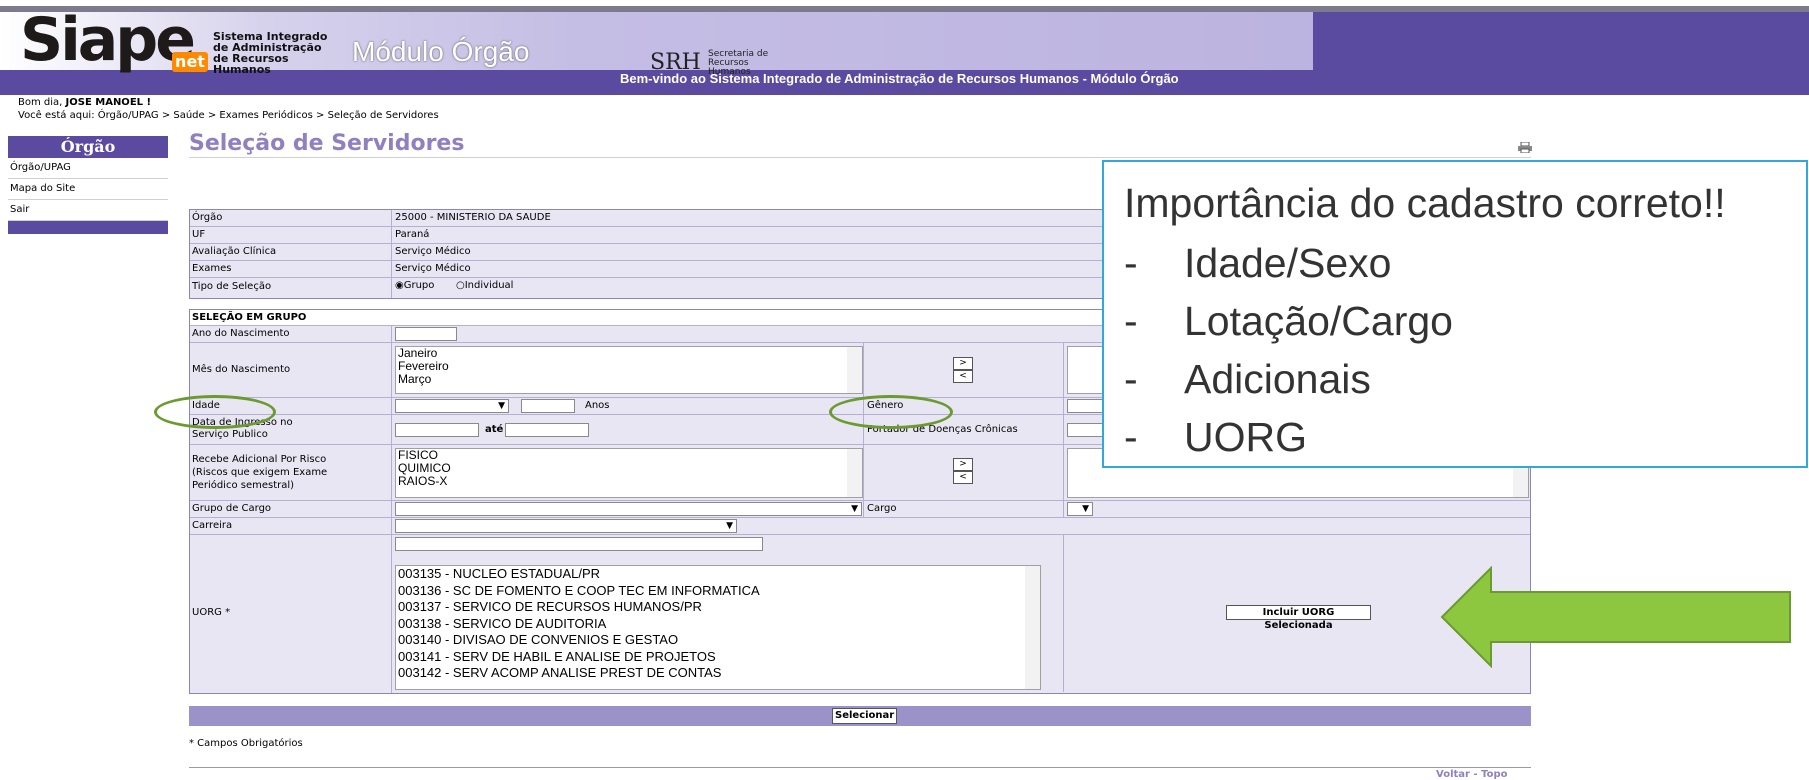 This screenshot has width=1809, height=780. I want to click on risk-scrollbar, so click(854, 473).